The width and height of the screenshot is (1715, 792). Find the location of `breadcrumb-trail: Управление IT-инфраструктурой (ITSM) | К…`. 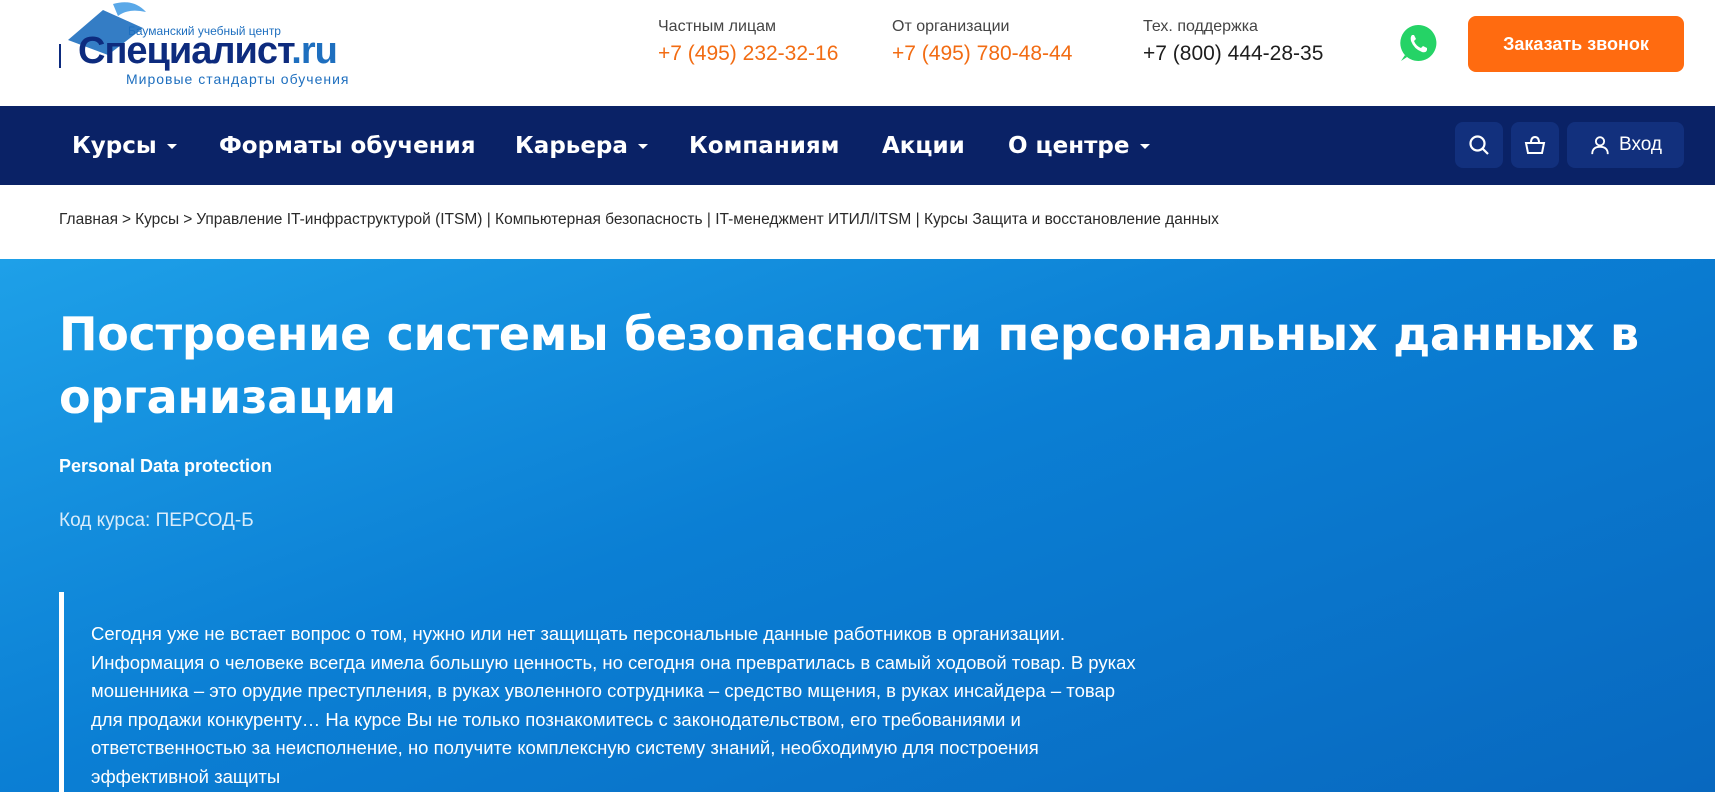

breadcrumb-trail: Управление IT-инфраструктурой (ITSM) | К… is located at coordinates (707, 219).